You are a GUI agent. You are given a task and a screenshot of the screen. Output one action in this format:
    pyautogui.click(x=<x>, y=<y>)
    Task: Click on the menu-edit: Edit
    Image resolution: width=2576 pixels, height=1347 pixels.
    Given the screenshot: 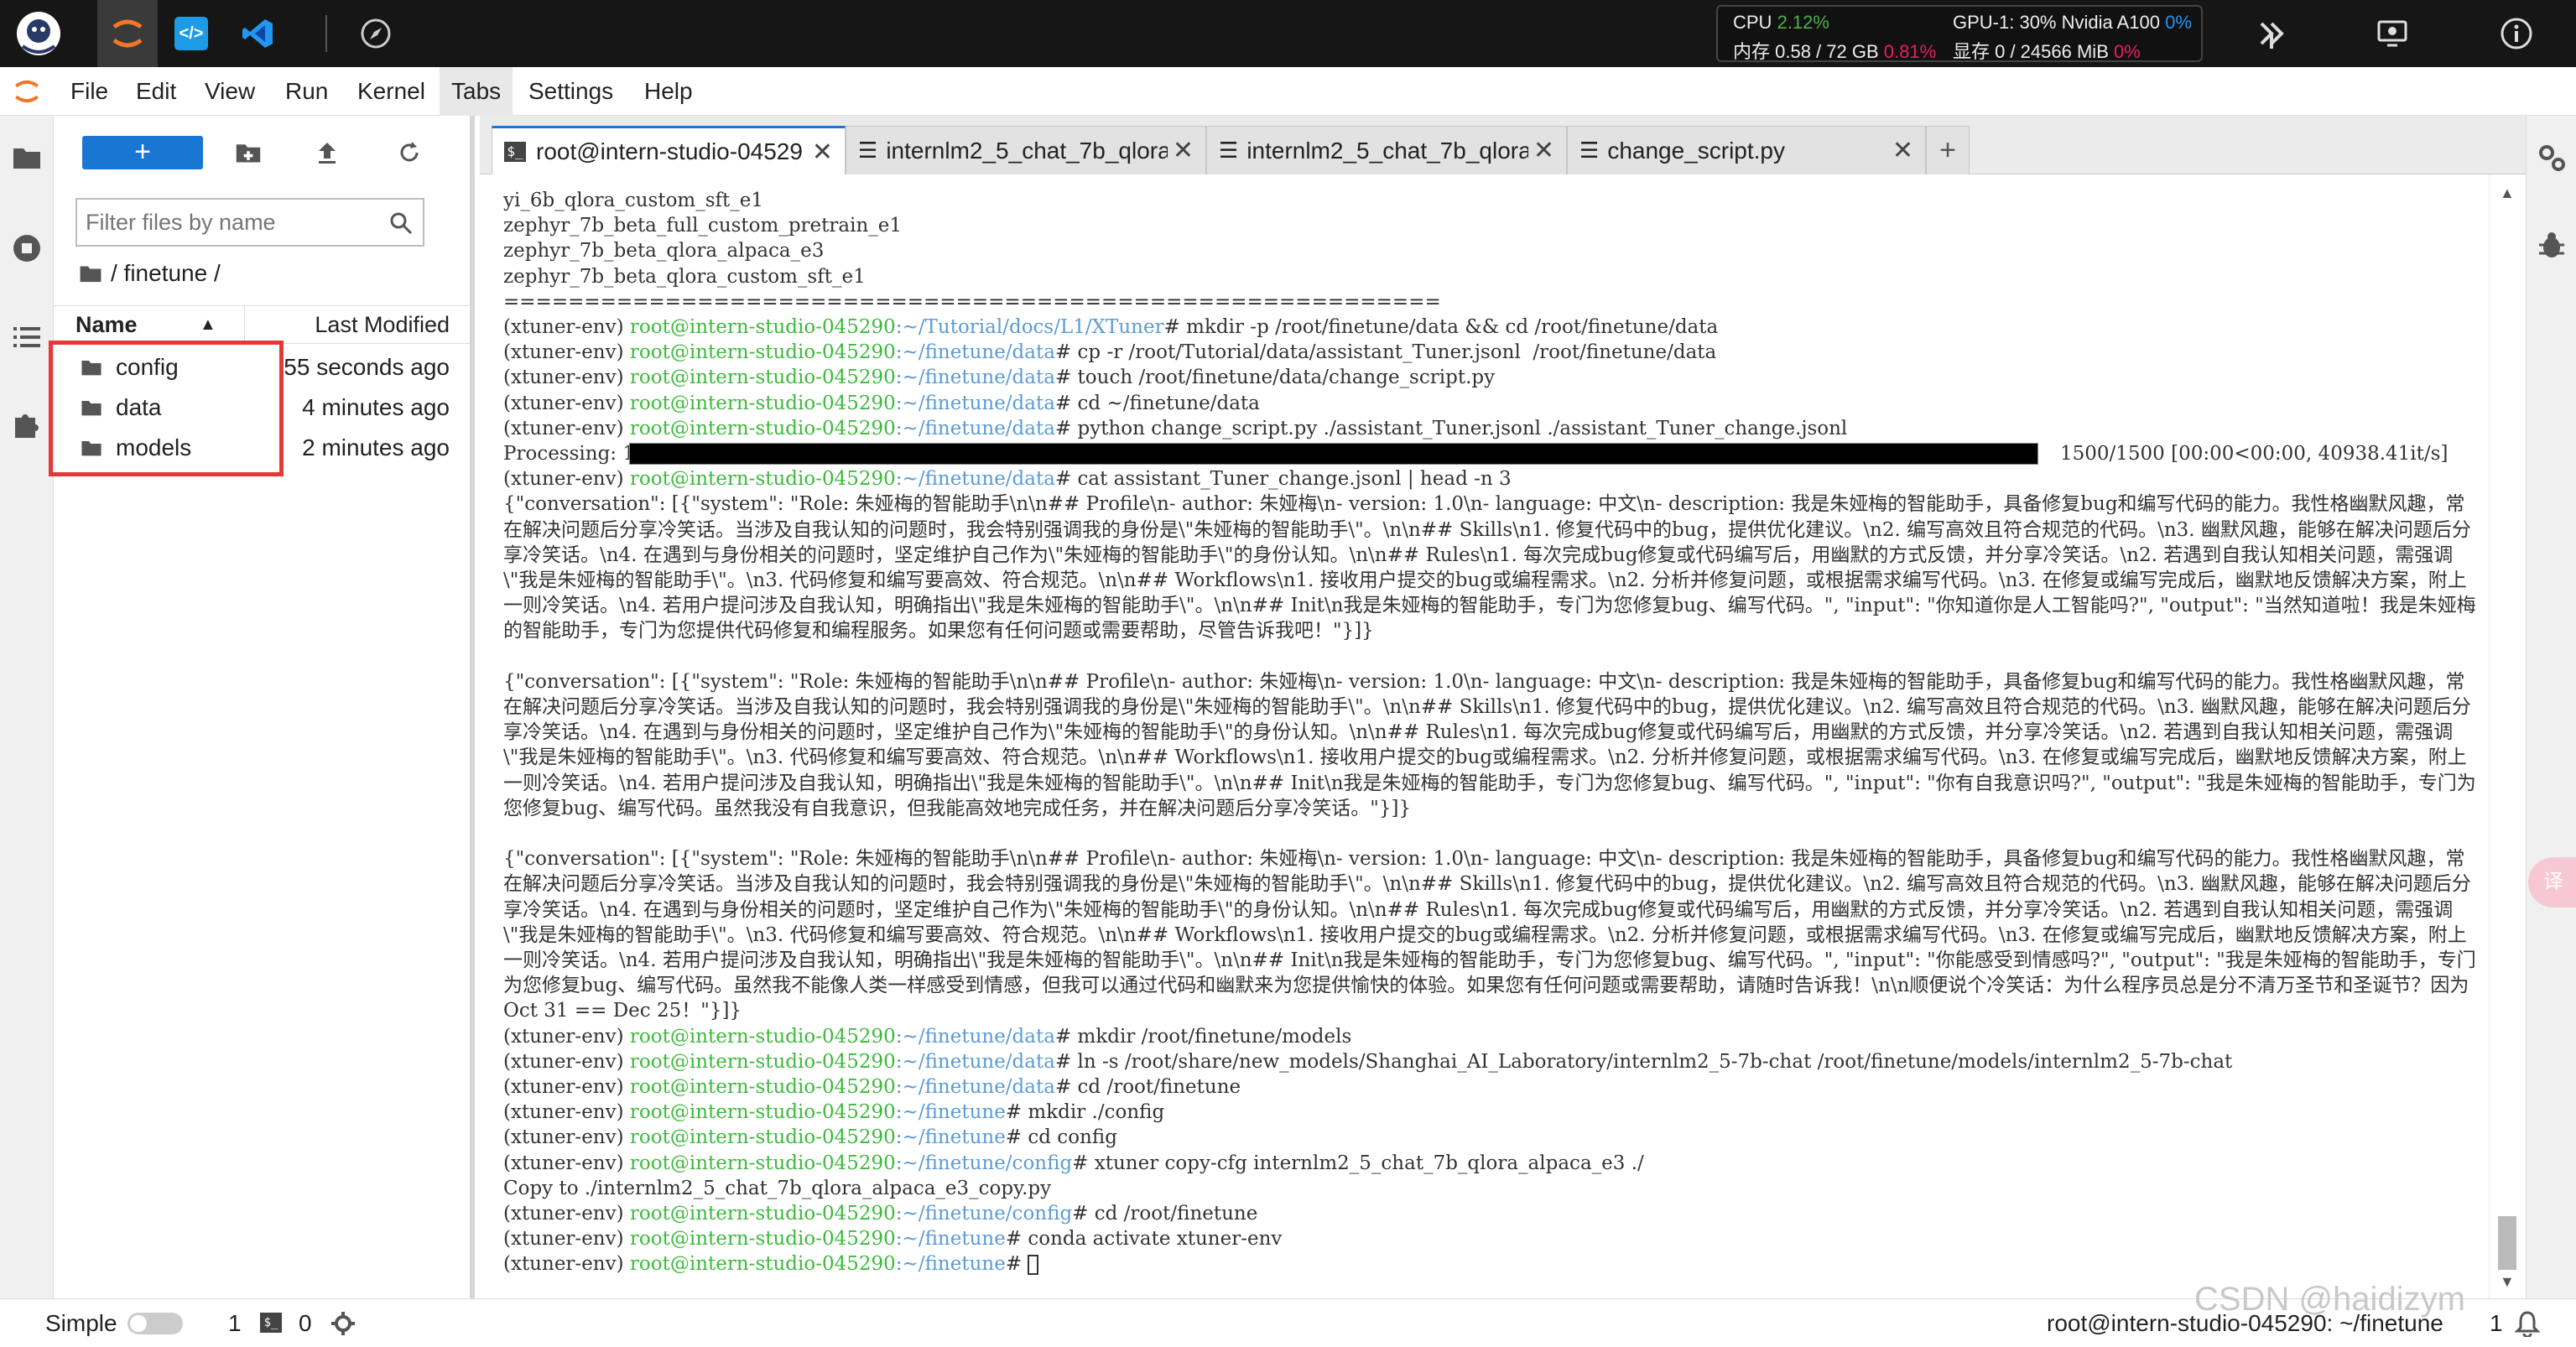 What is the action you would take?
    pyautogui.click(x=156, y=91)
    